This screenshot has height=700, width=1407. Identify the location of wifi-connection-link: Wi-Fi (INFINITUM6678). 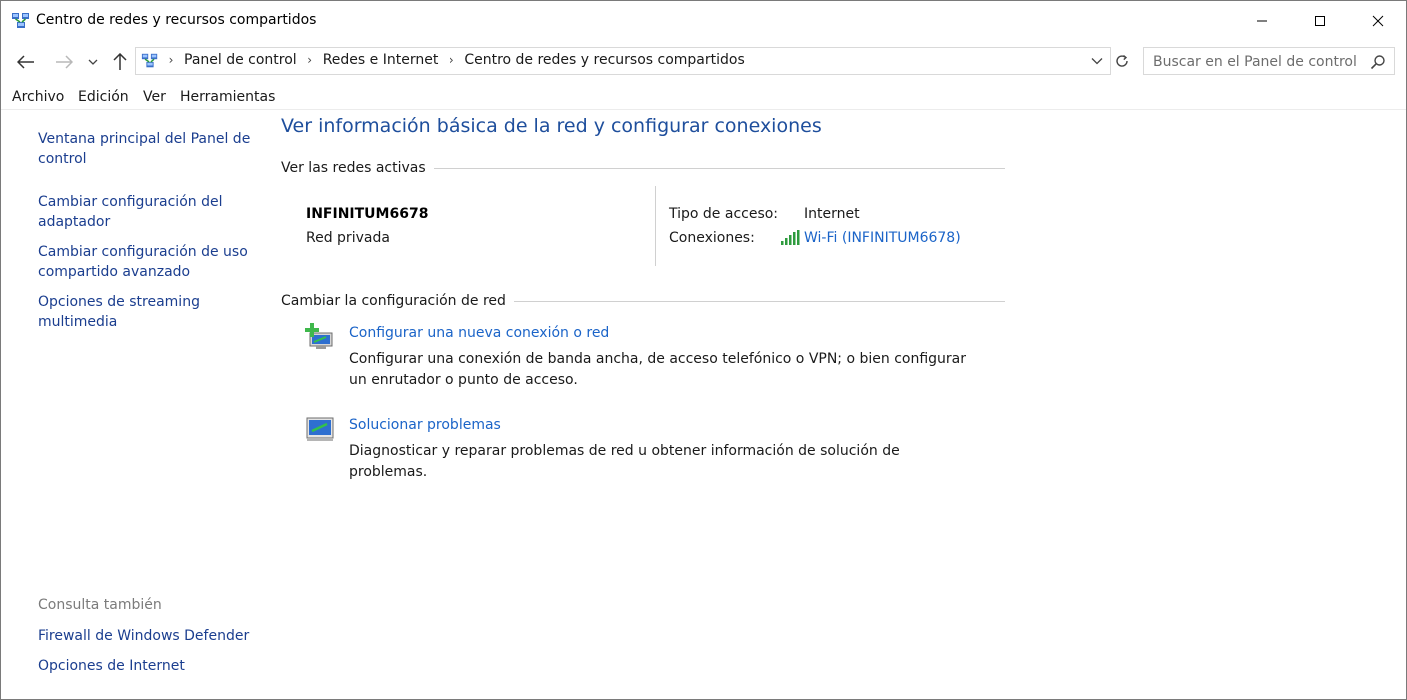
(882, 238).